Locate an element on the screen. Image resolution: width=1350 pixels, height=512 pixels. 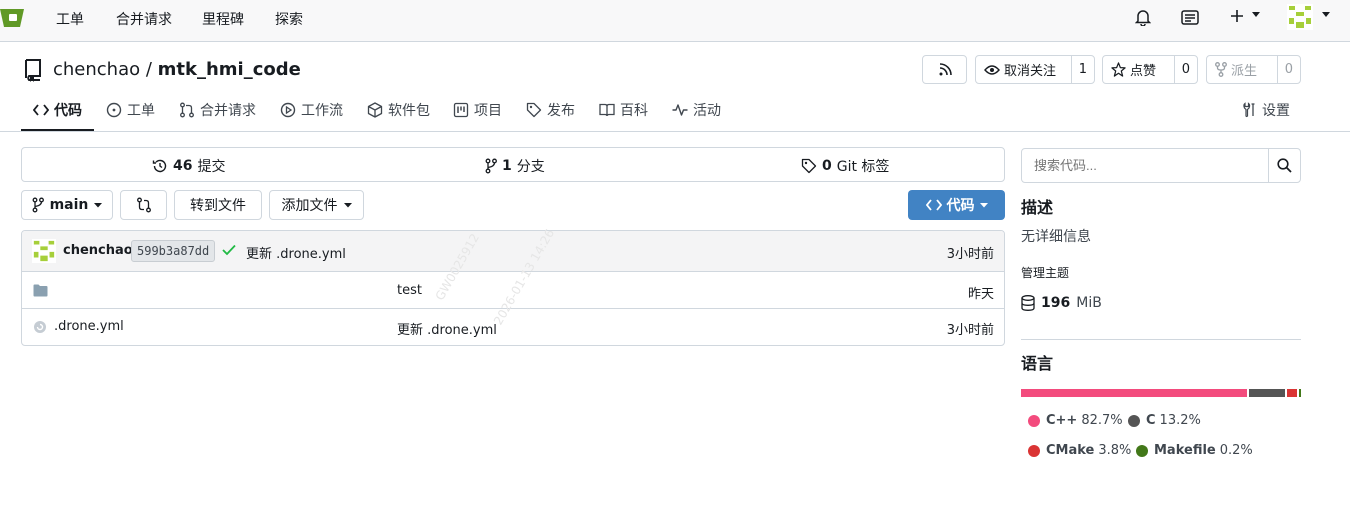
issue-icon is located at coordinates (114, 110).